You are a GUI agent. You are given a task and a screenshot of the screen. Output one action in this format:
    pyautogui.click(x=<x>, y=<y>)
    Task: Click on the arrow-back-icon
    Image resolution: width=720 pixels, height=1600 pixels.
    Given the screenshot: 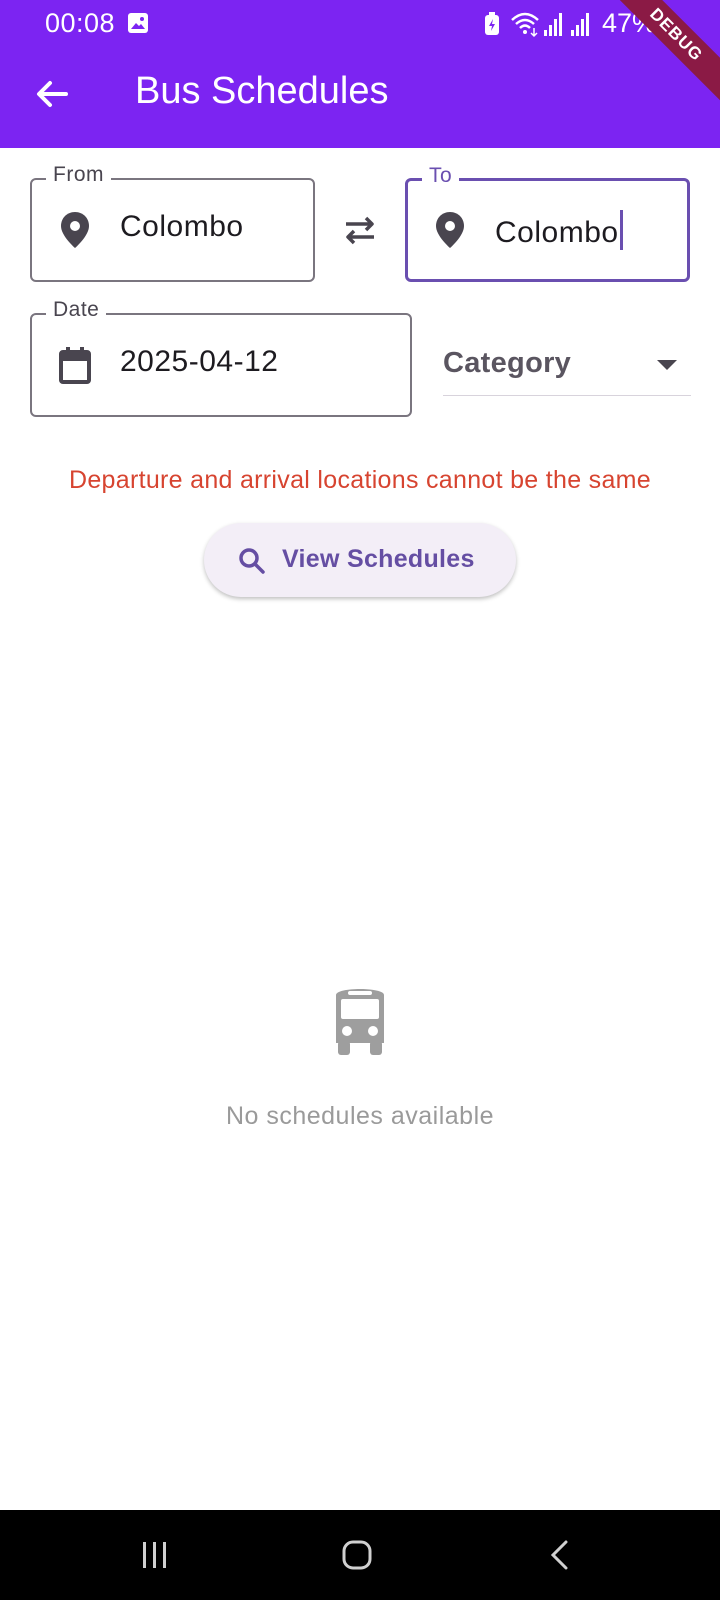 What is the action you would take?
    pyautogui.click(x=52, y=94)
    